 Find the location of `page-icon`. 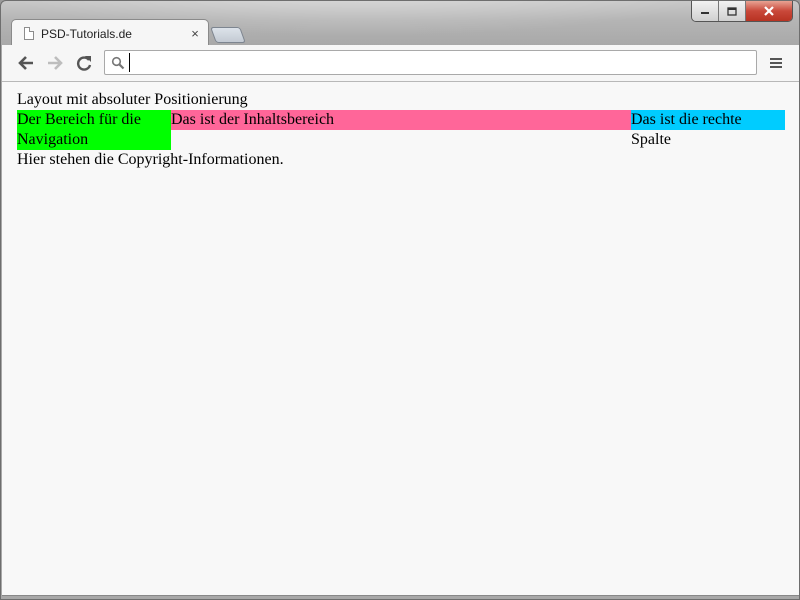

page-icon is located at coordinates (29, 33).